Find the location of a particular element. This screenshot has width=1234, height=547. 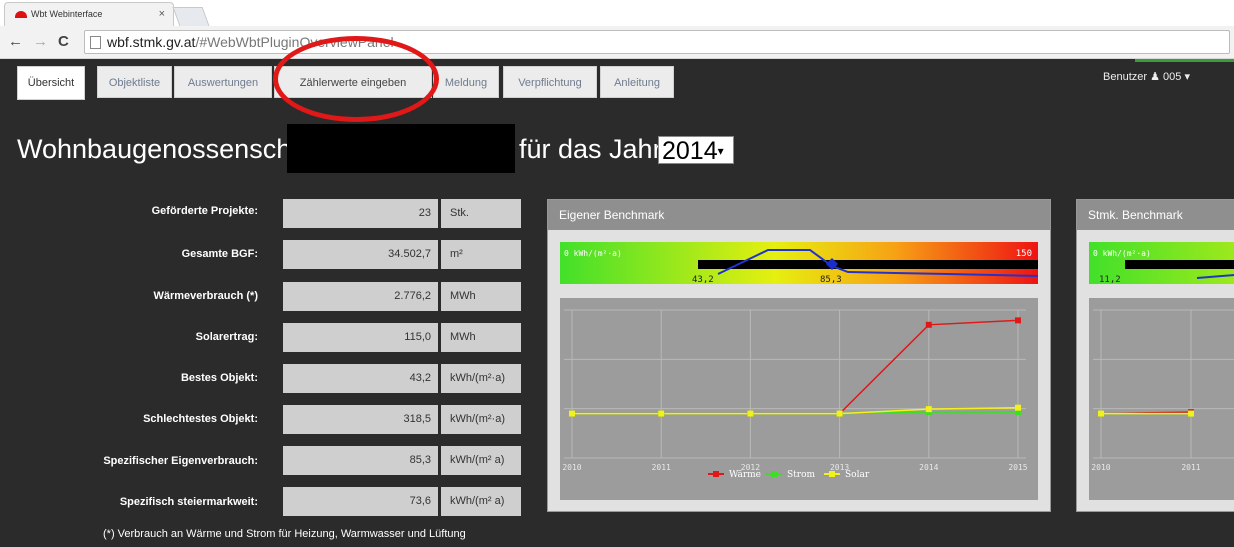

stmk-benchmark-graphics: 0 kWh/(m²·a) 11,2 2010 2011 is located at coordinates (1161, 371).